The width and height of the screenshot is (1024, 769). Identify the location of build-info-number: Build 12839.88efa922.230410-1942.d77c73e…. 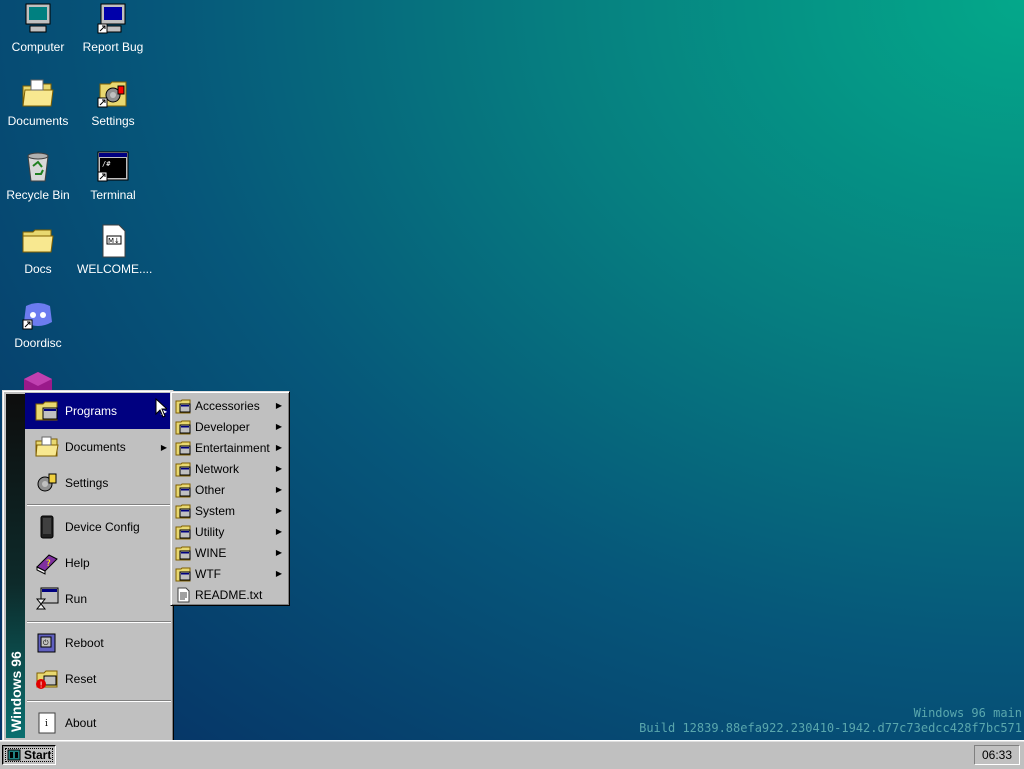
(830, 728).